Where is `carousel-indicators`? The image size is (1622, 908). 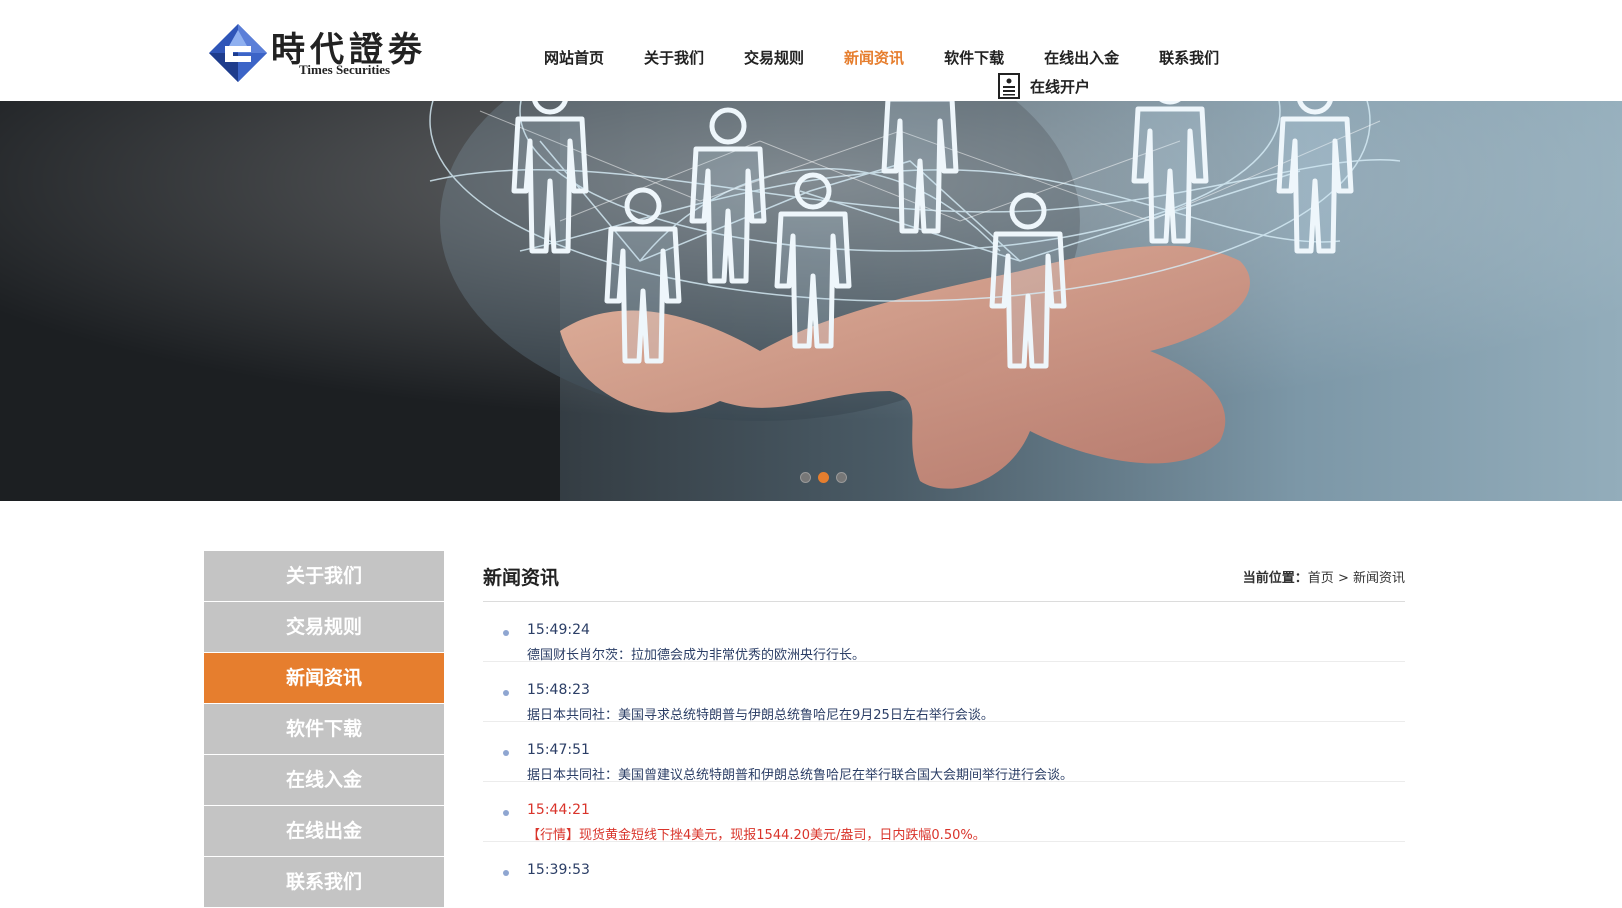
carousel-indicators is located at coordinates (827, 477).